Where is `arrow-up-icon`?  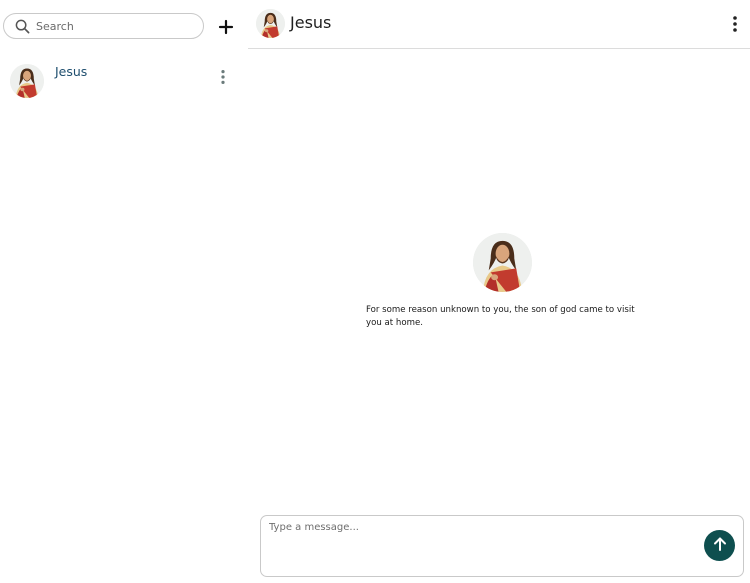 arrow-up-icon is located at coordinates (720, 545).